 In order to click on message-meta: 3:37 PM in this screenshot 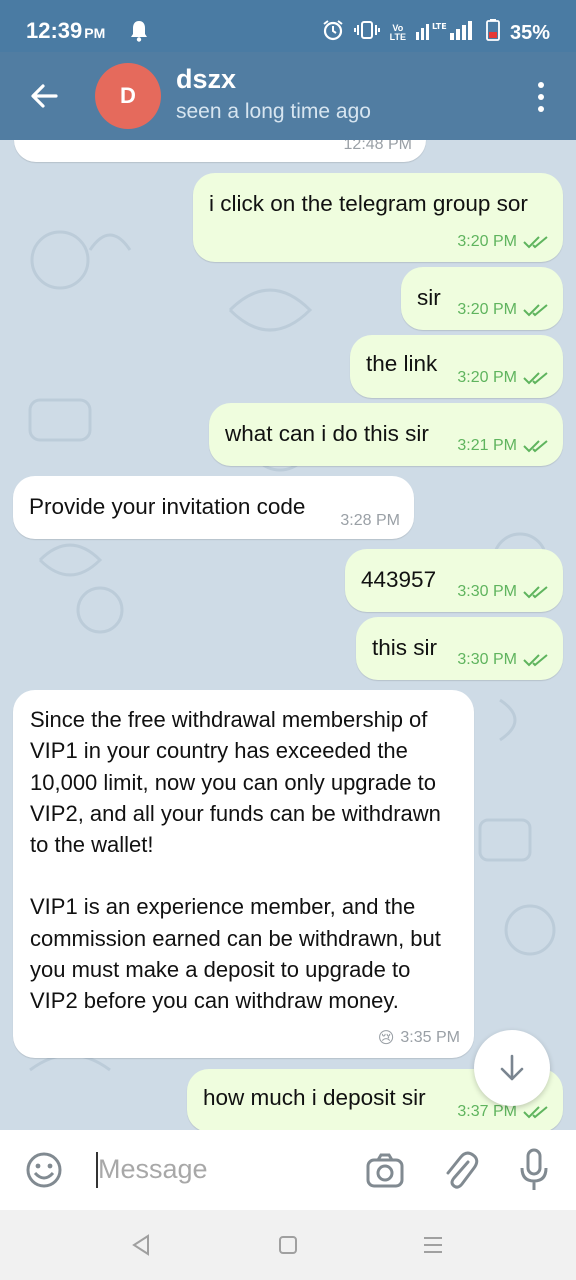, I will do `click(503, 1112)`.